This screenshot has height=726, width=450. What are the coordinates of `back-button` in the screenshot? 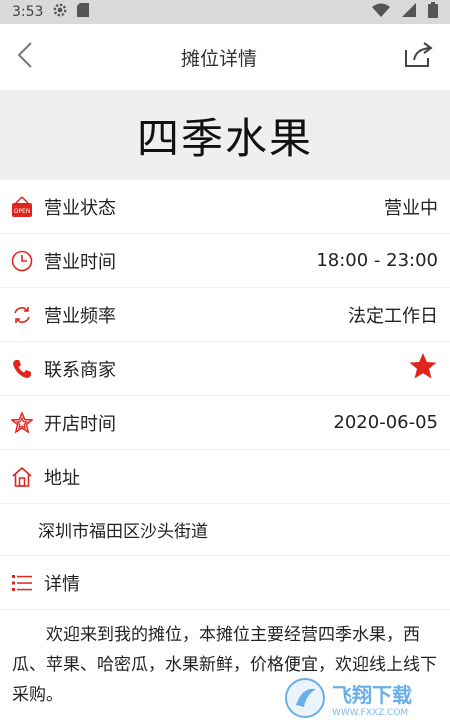 It's located at (25, 57).